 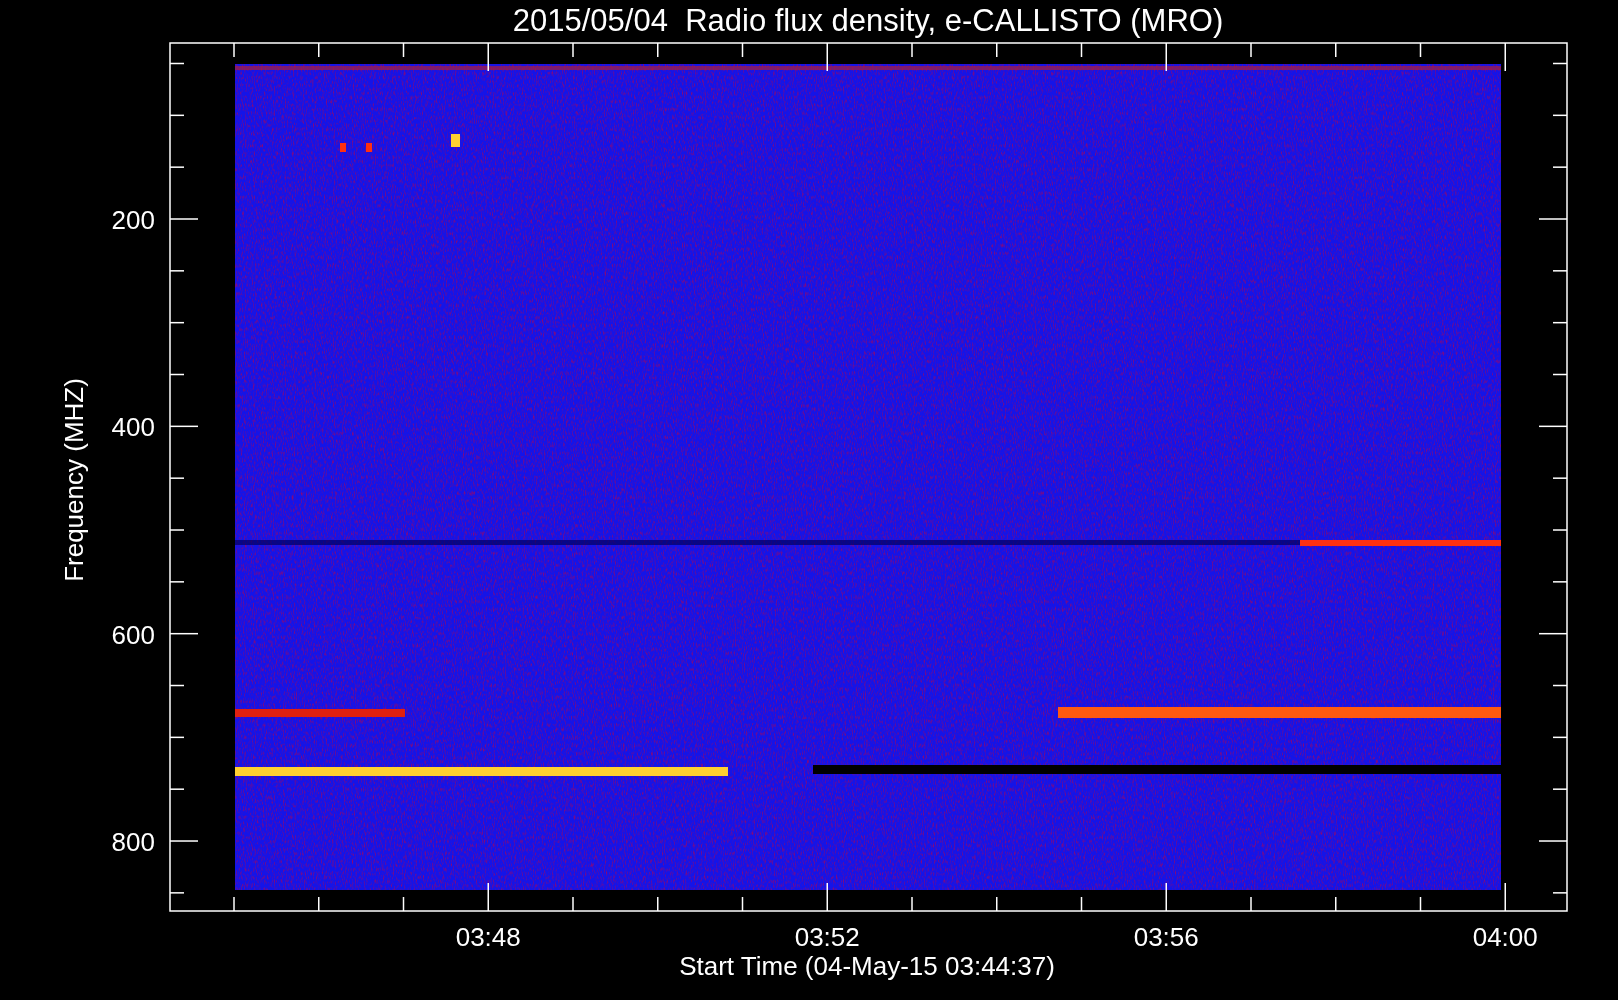 I want to click on x-axis-label: Start Time (04-May-15 03:44:37), so click(x=867, y=966).